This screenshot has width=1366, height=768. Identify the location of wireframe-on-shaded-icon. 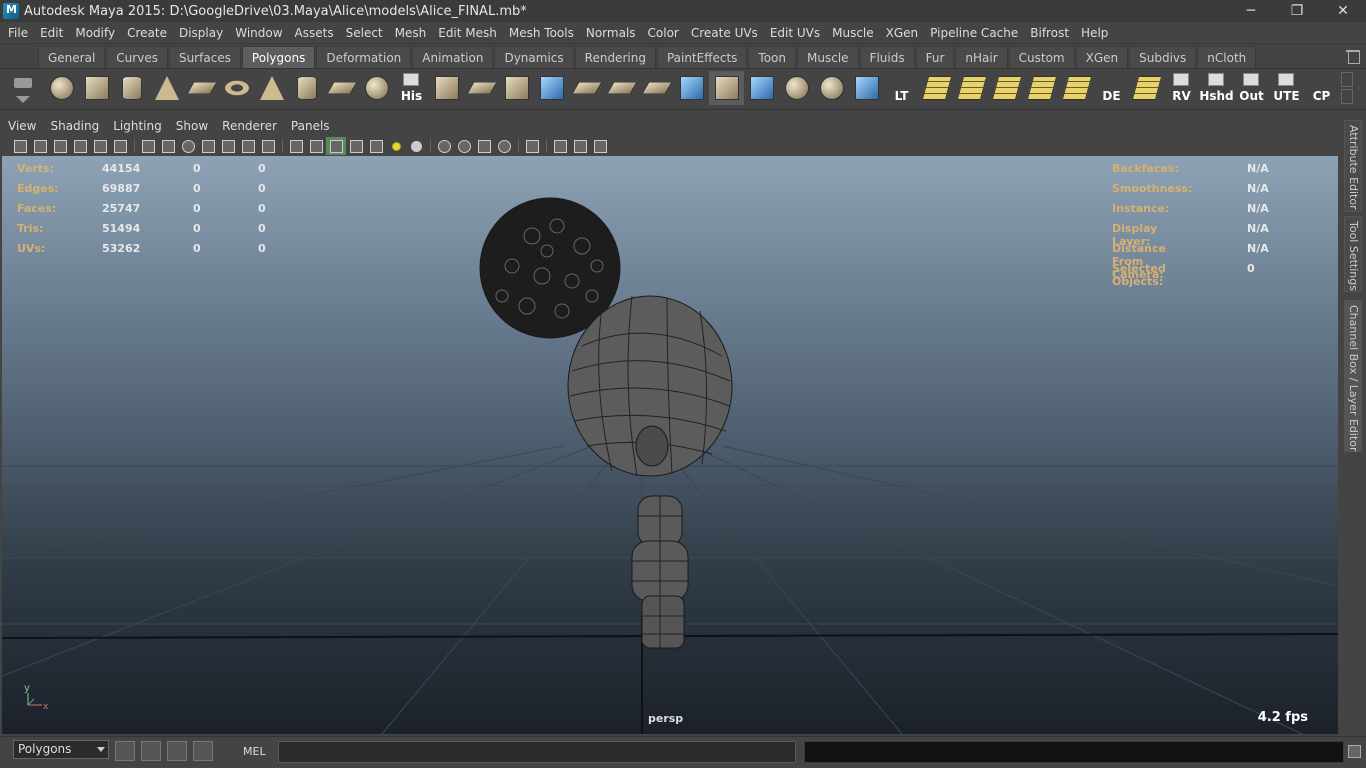
(336, 146).